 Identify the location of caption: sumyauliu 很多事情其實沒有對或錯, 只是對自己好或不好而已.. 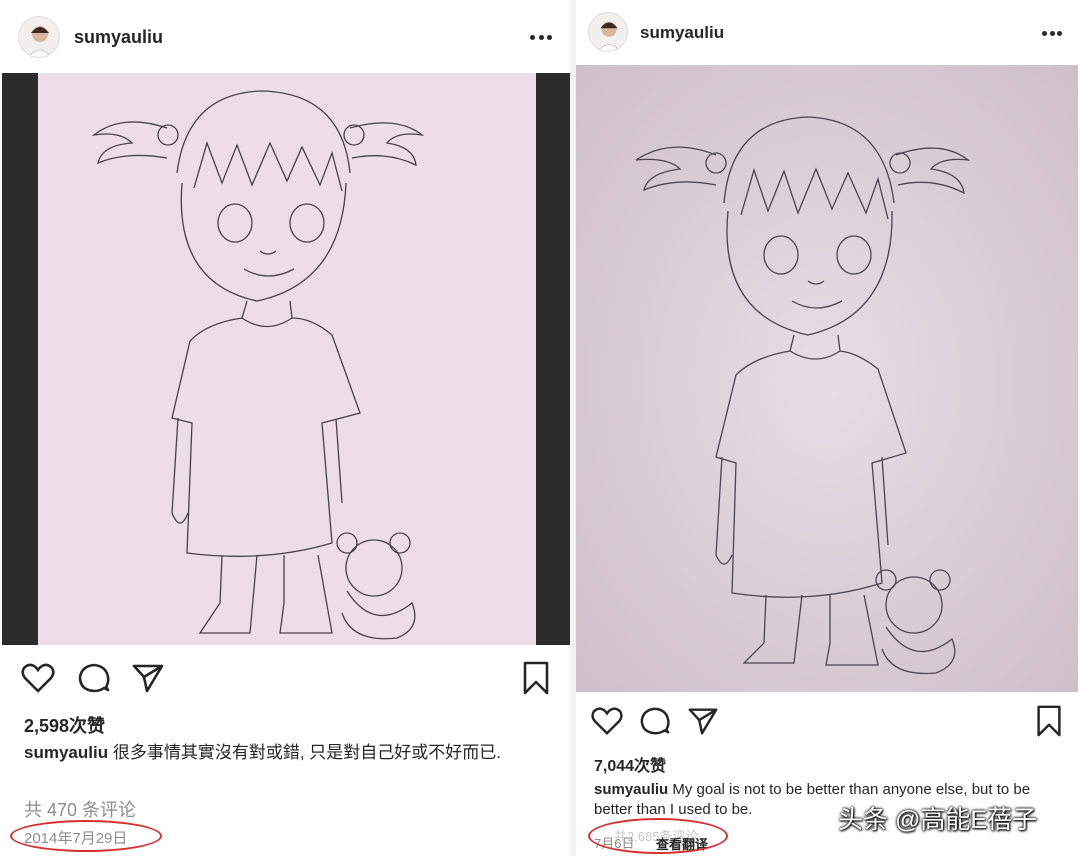
(289, 752).